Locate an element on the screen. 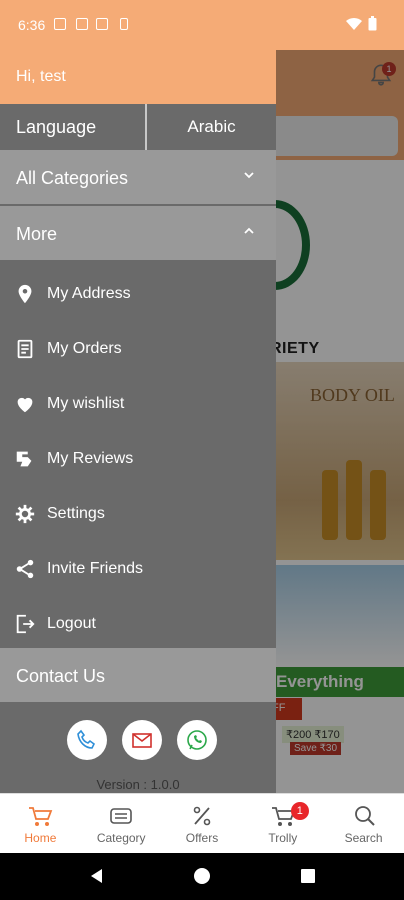 Image resolution: width=404 pixels, height=900 pixels. mail-icon is located at coordinates (142, 740).